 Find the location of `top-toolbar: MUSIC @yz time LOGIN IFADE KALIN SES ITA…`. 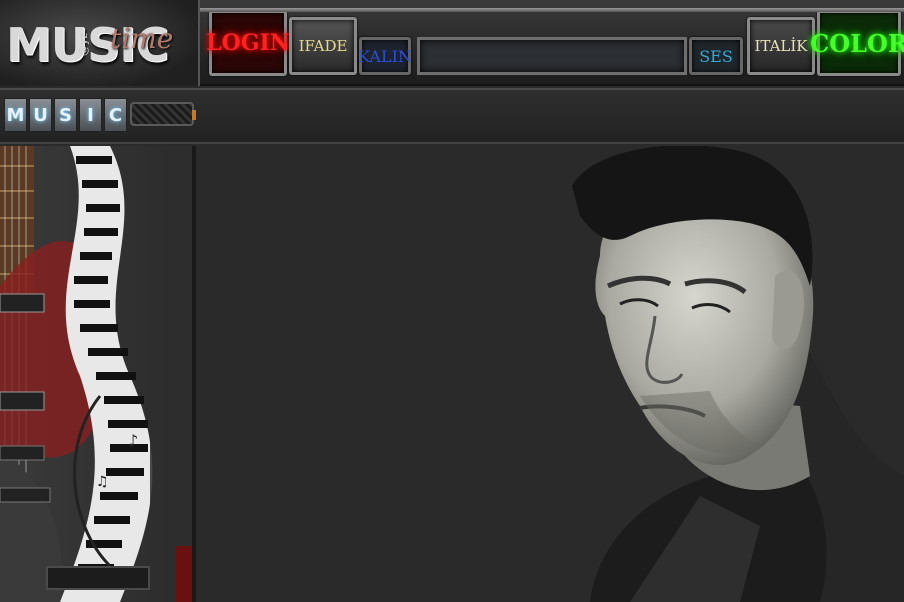

top-toolbar: MUSIC @yz time LOGIN IFADE KALIN SES ITA… is located at coordinates (452, 43).